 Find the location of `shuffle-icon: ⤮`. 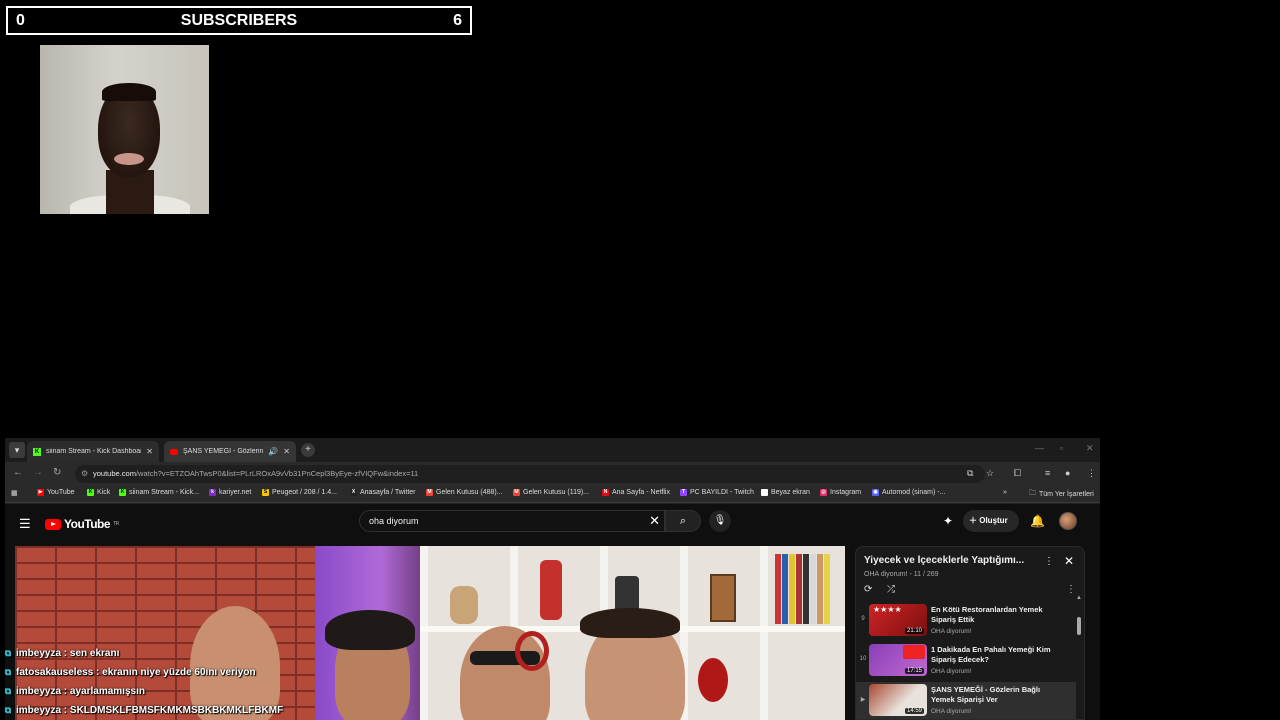

shuffle-icon: ⤮ is located at coordinates (891, 589).